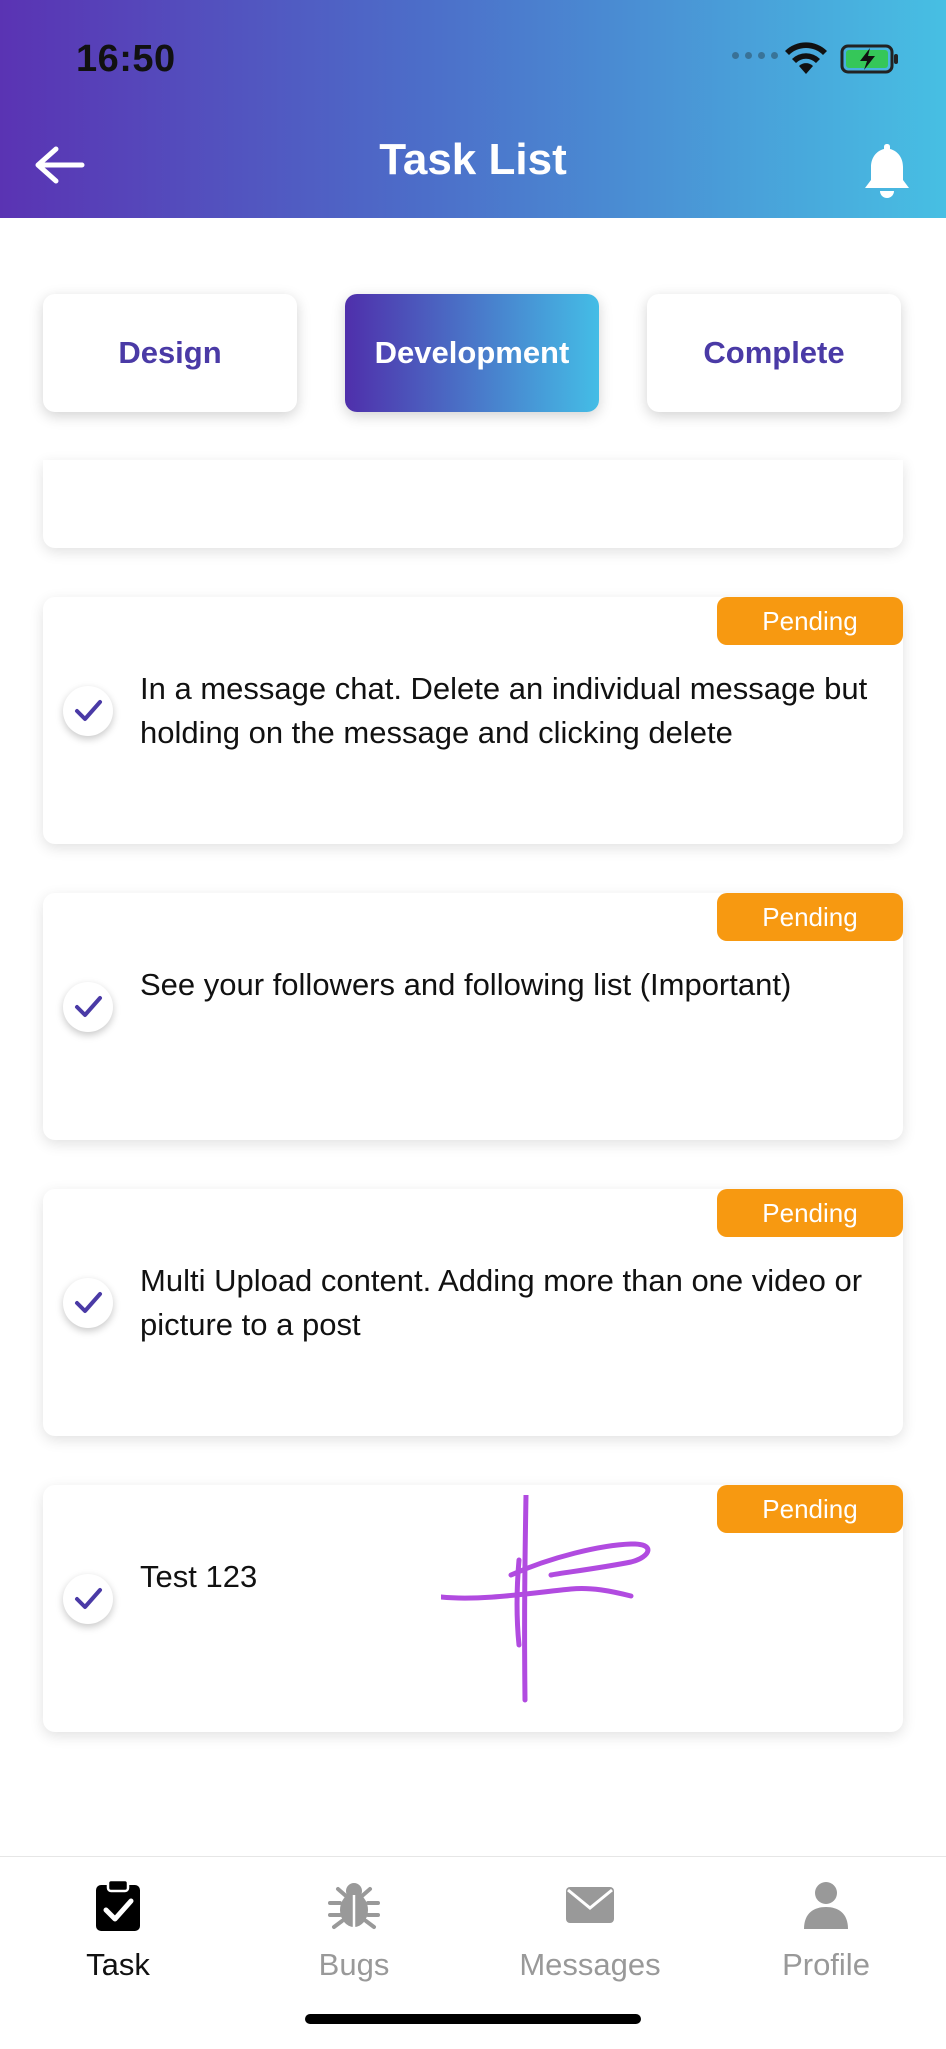  Describe the element at coordinates (473, 504) in the screenshot. I see `task-card-partial` at that location.